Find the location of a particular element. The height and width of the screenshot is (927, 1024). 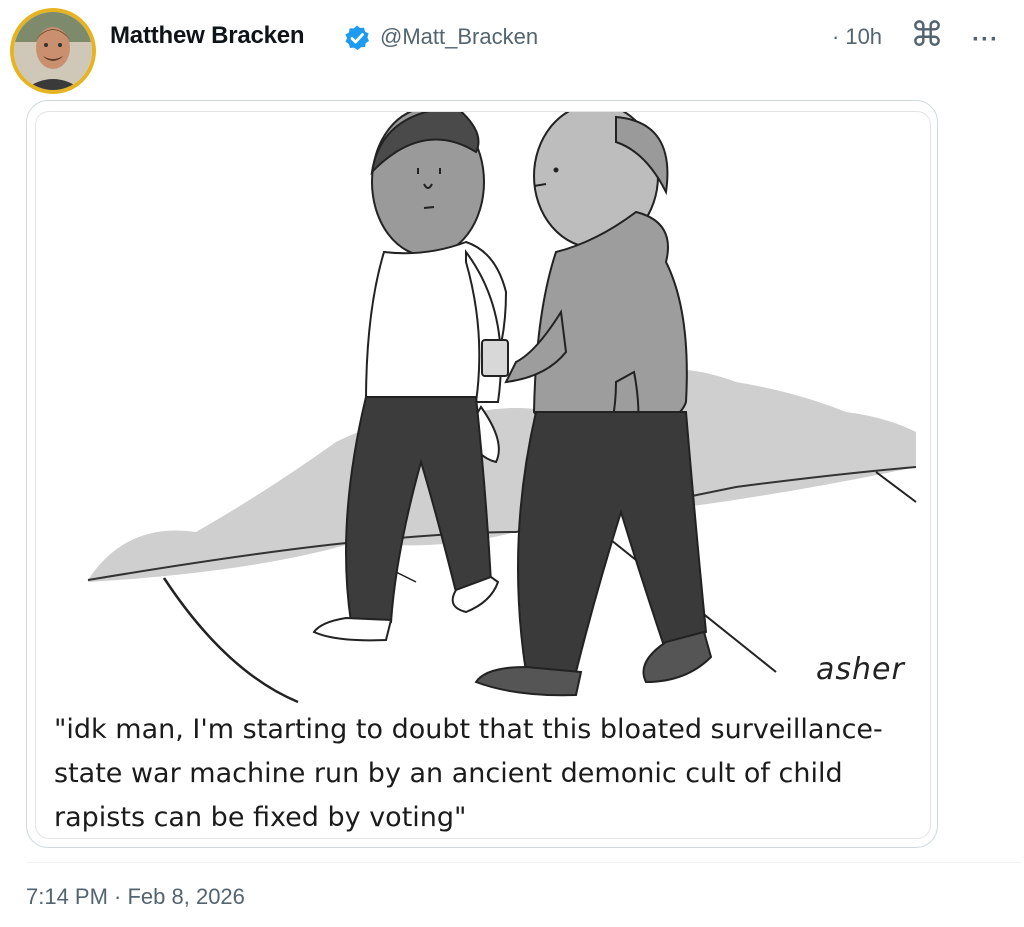

avatar is located at coordinates (53, 51).